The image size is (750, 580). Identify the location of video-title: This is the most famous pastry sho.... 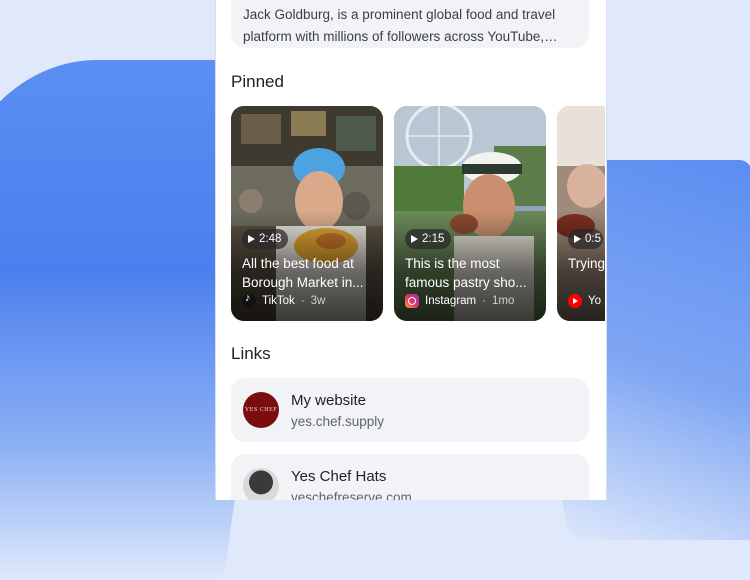
(466, 273).